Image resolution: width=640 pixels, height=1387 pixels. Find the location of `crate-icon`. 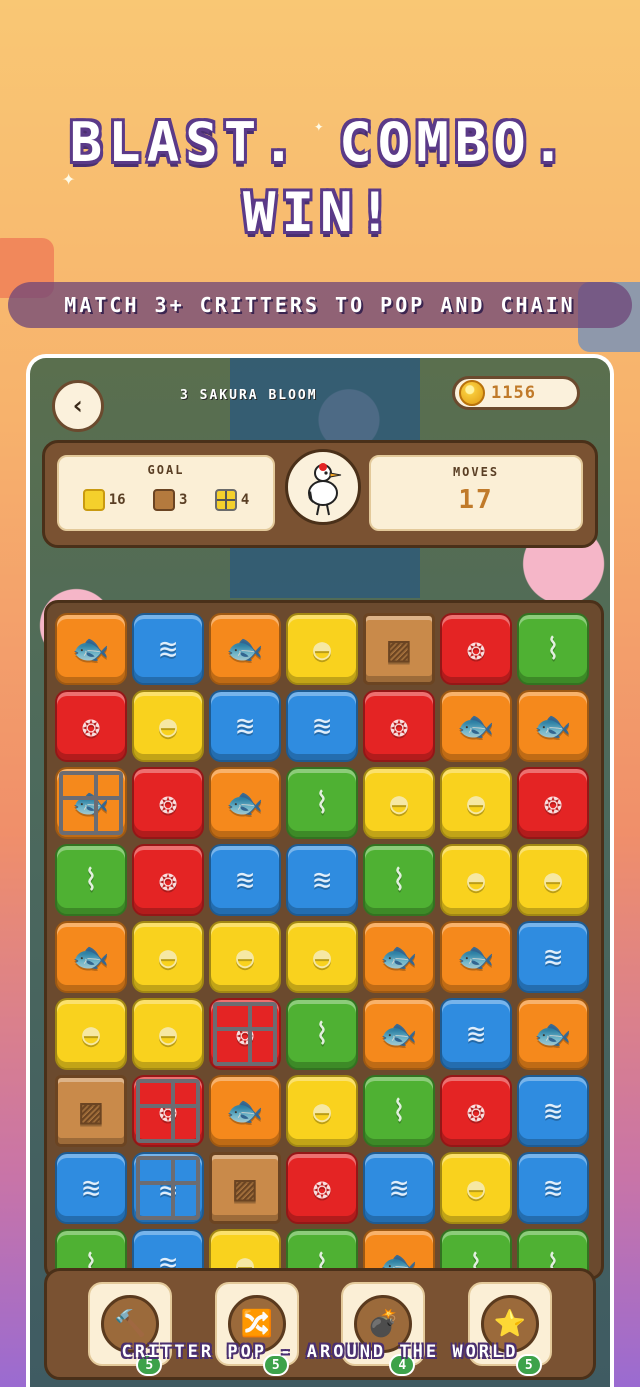

crate-icon is located at coordinates (163, 500).